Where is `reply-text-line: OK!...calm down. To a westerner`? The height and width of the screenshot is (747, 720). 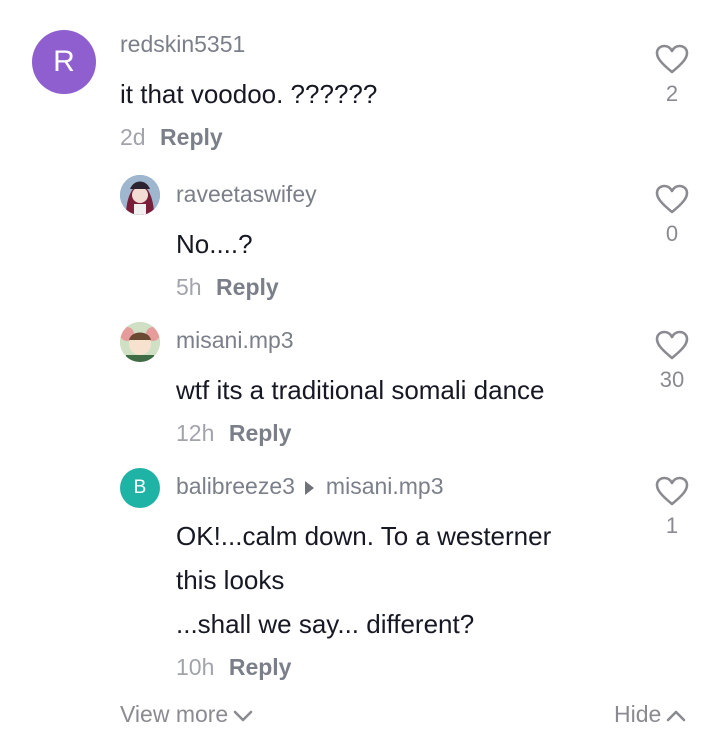
reply-text-line: OK!...calm down. To a westerner is located at coordinates (364, 536).